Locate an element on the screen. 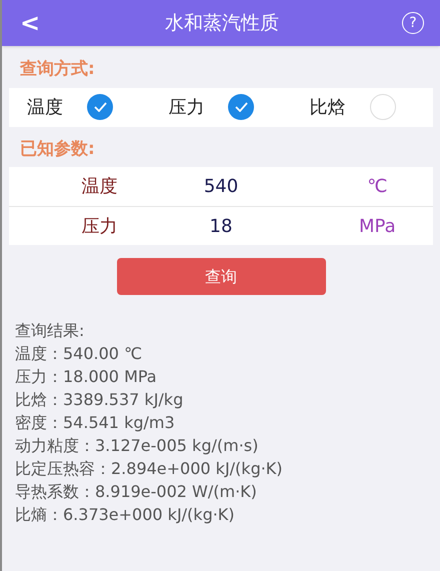  help-button: ? is located at coordinates (413, 23).